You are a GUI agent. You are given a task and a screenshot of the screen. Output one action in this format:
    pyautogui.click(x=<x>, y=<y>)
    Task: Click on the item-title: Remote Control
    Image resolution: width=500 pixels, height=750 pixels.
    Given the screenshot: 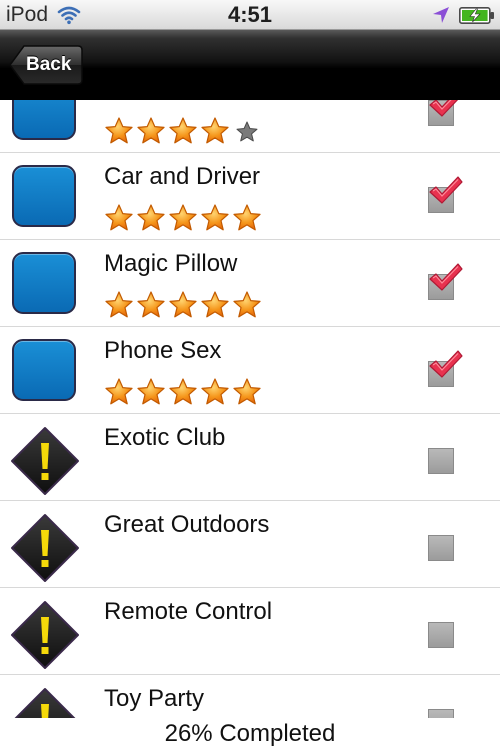 What is the action you would take?
    pyautogui.click(x=188, y=611)
    